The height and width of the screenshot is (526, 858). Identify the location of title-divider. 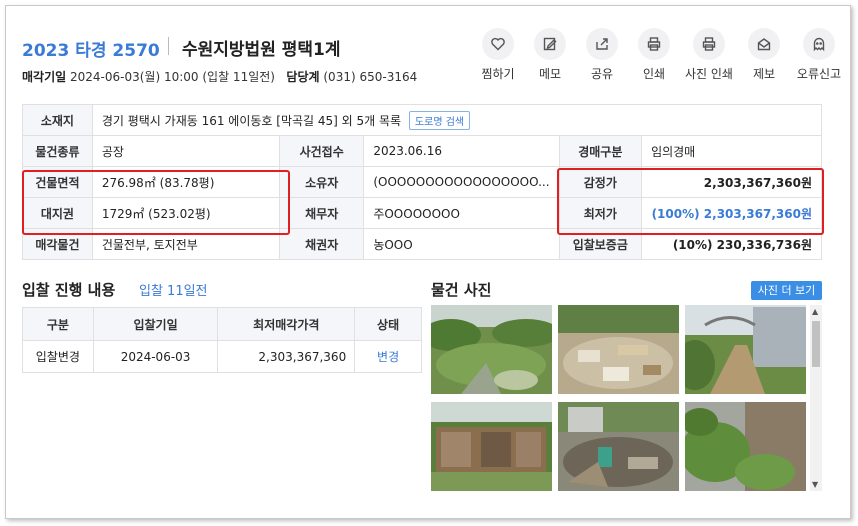
(168, 46).